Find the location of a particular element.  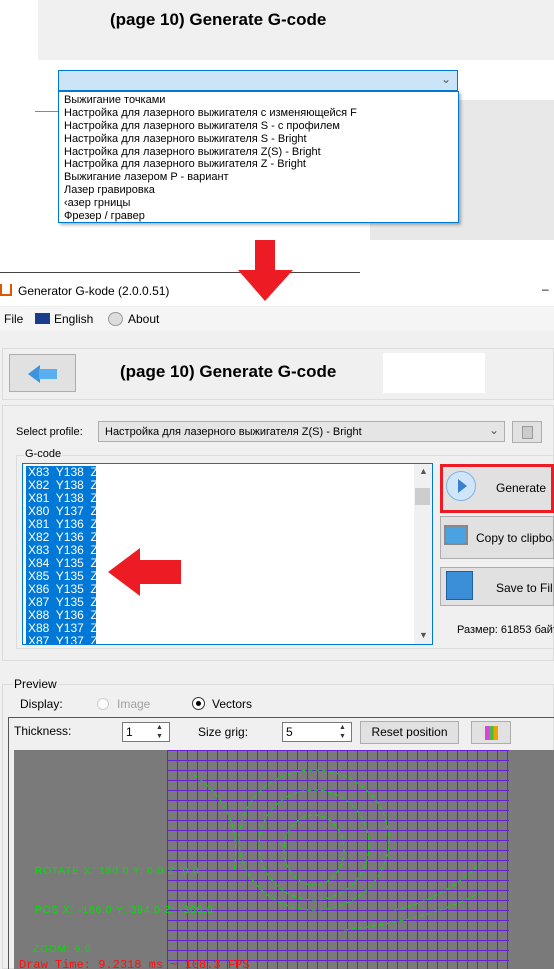

generate-button: Generate is located at coordinates (497, 488).